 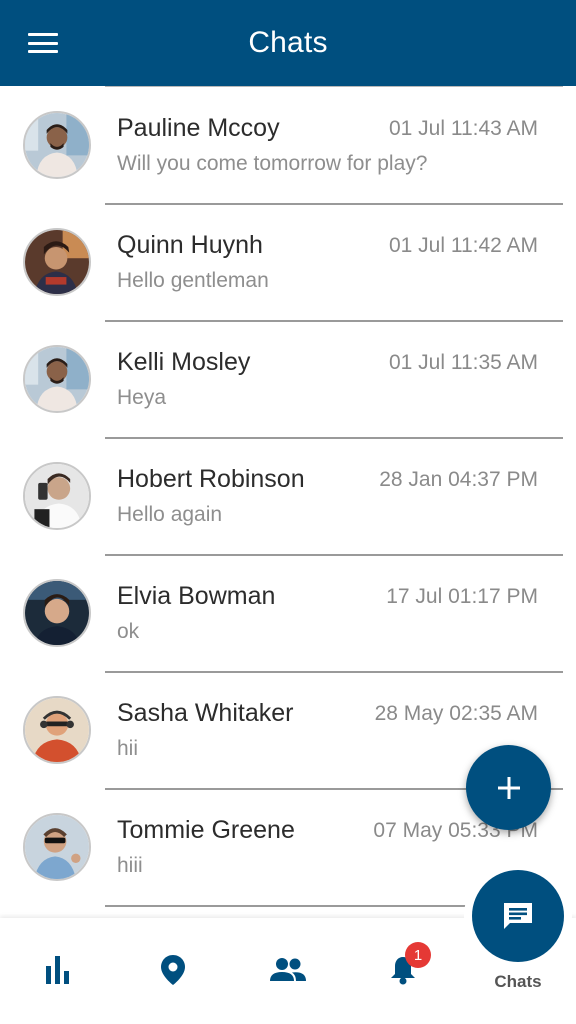 I want to click on message-preview: hii, so click(x=128, y=748).